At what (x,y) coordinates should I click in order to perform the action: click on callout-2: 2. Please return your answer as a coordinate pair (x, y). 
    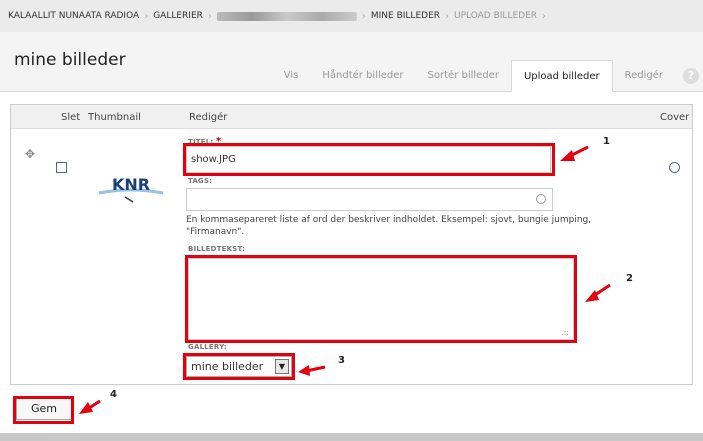
    Looking at the image, I should click on (629, 278).